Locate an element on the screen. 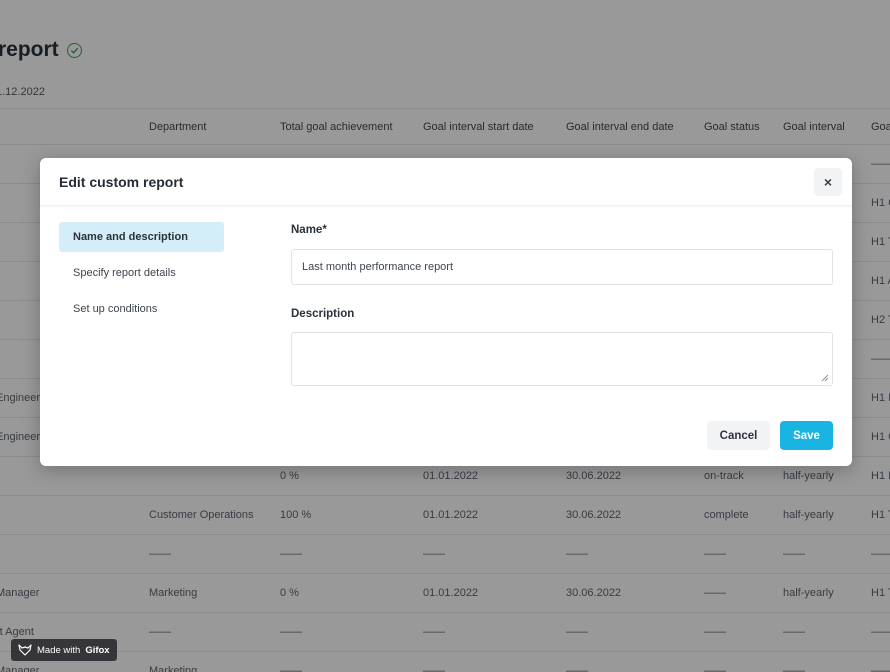 This screenshot has height=672, width=890. name-input-value: Last month performance report is located at coordinates (378, 267).